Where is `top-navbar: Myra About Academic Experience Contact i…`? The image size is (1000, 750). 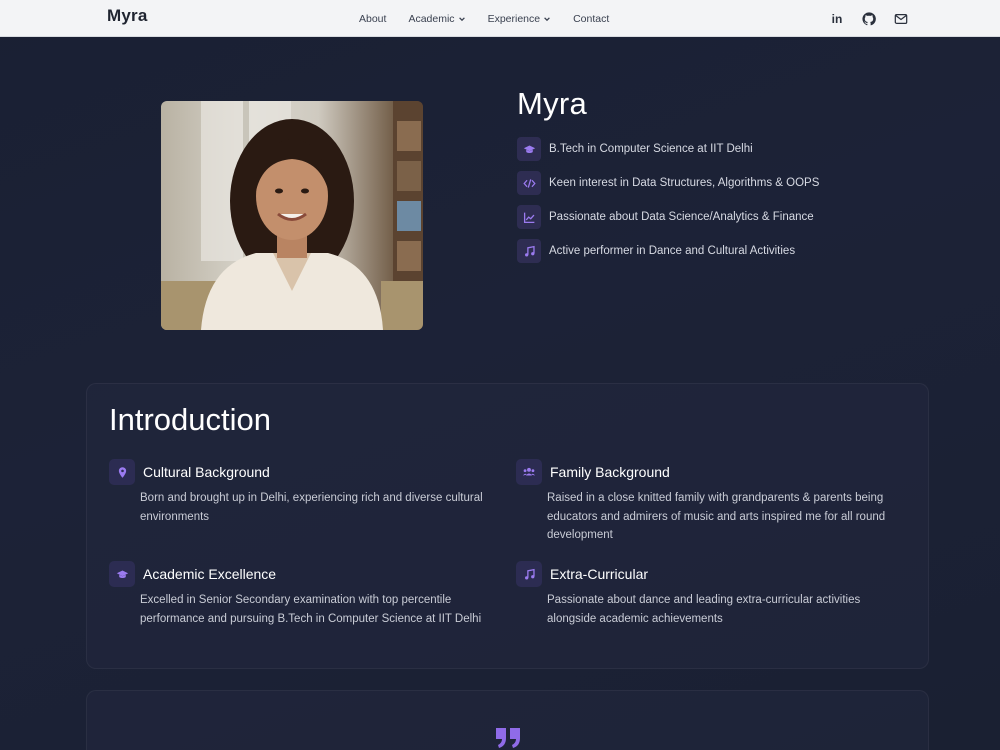
top-navbar: Myra About Academic Experience Contact i… is located at coordinates (500, 18).